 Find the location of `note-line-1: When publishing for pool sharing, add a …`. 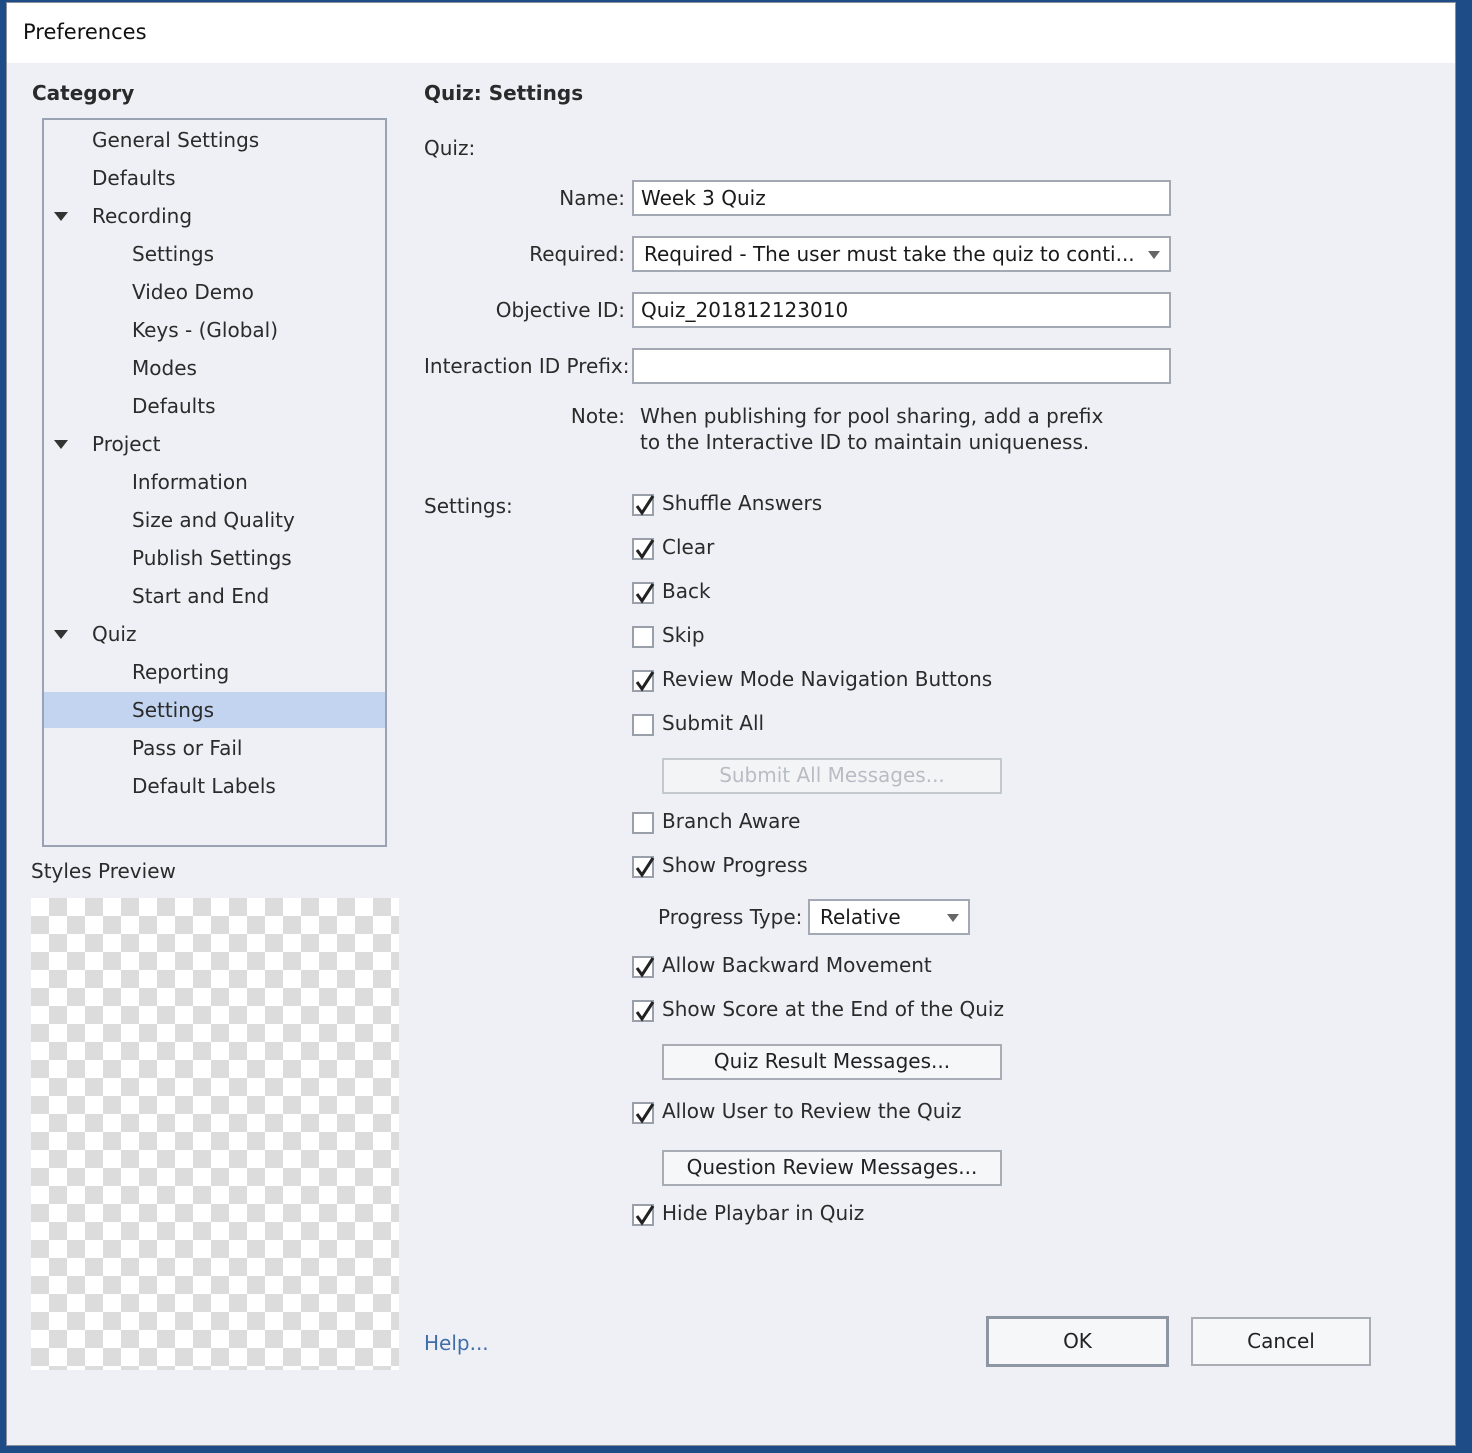

note-line-1: When publishing for pool sharing, add a … is located at coordinates (872, 416).